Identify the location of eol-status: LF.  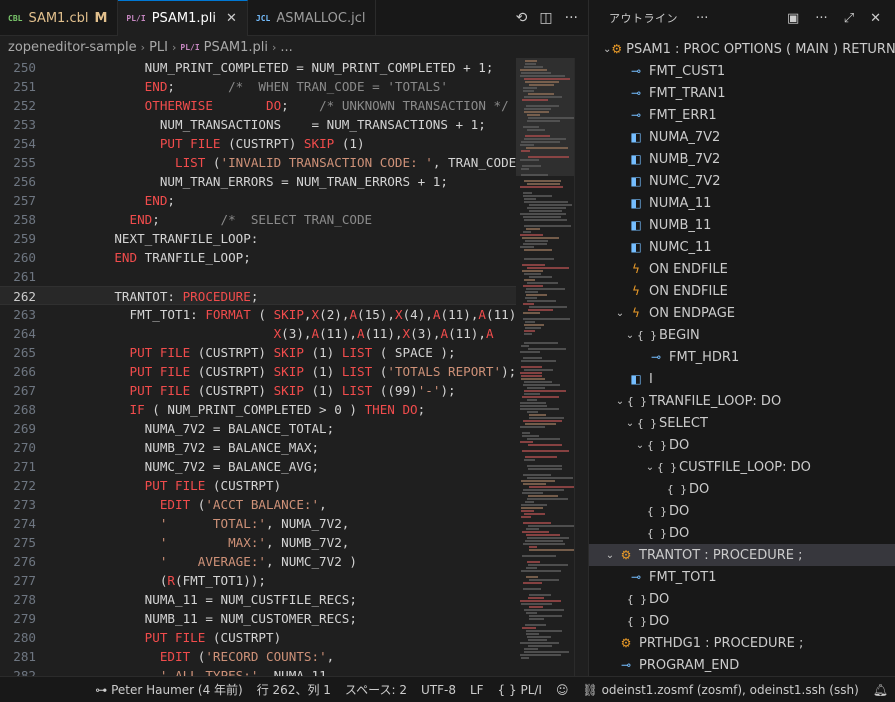
(477, 690).